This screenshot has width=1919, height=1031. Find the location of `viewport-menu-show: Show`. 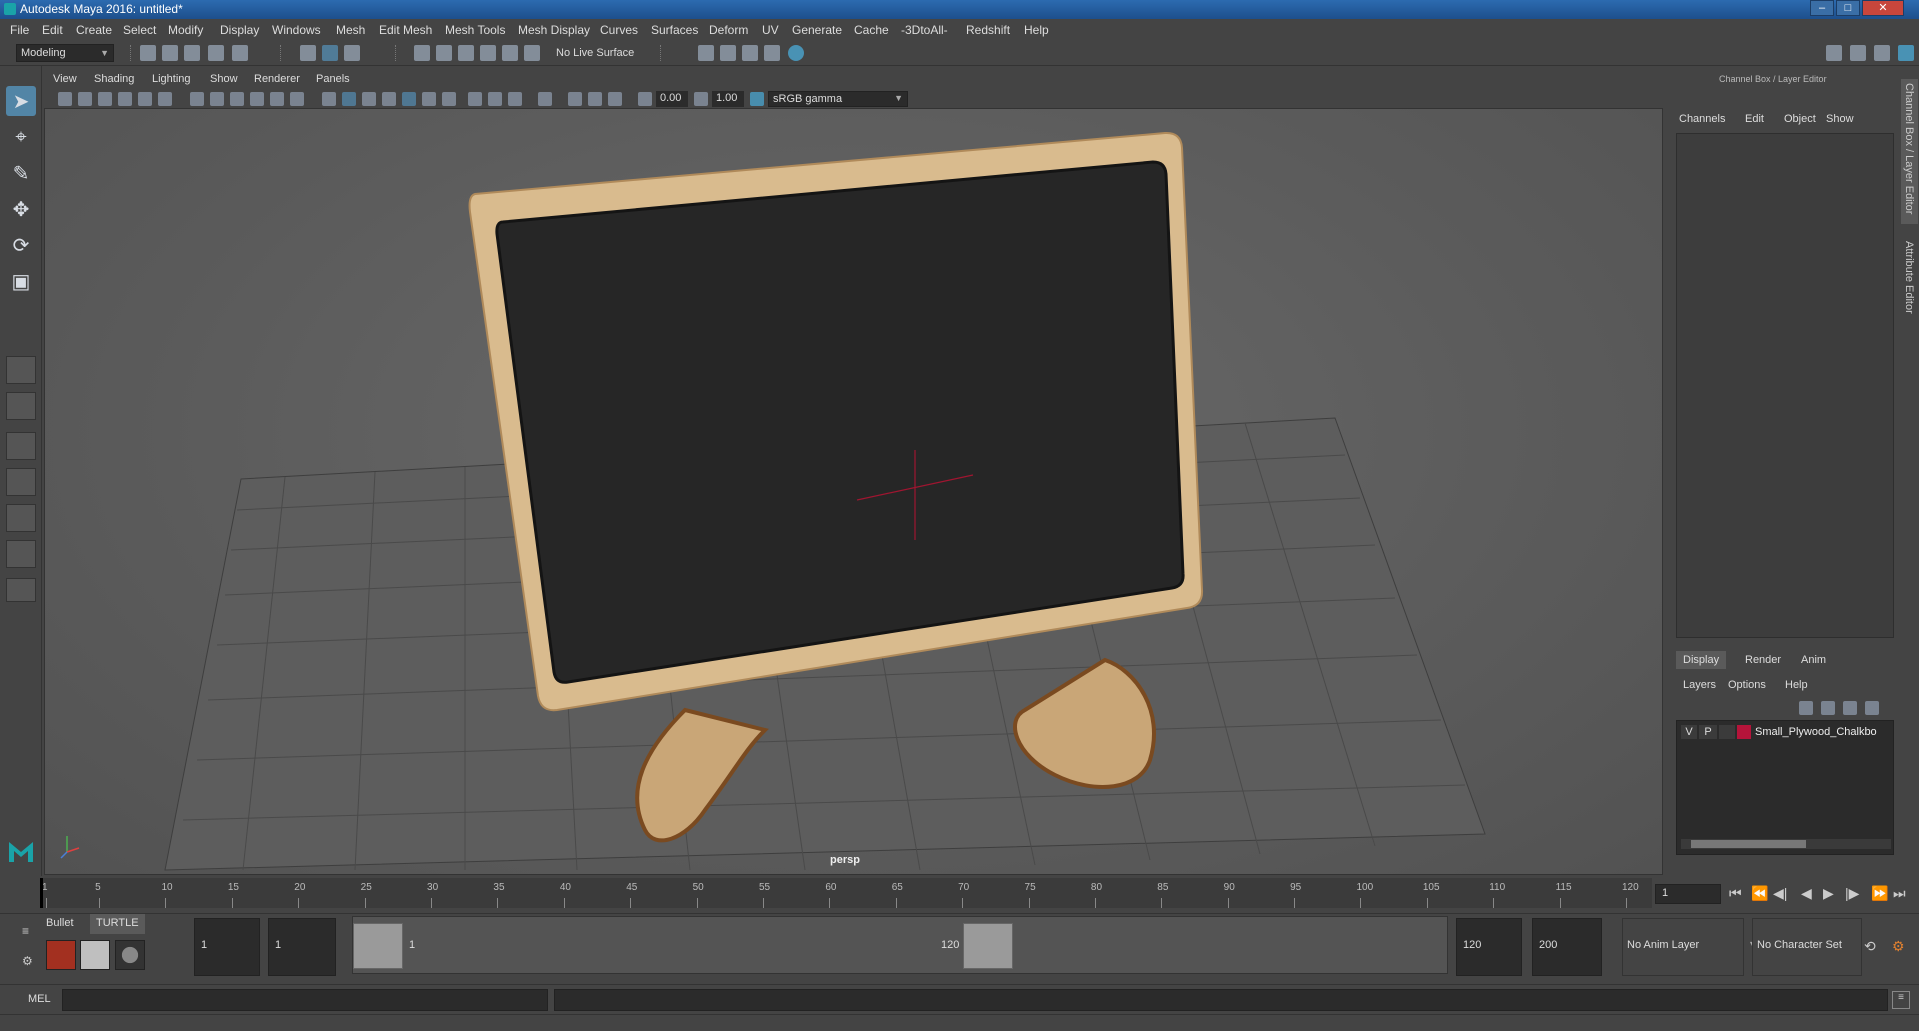

viewport-menu-show: Show is located at coordinates (224, 79).